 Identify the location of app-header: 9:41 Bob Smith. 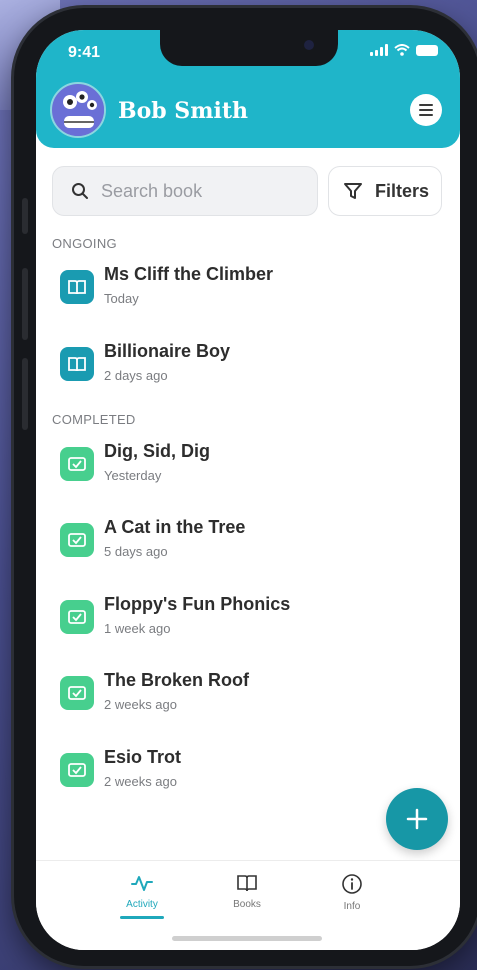
(248, 89).